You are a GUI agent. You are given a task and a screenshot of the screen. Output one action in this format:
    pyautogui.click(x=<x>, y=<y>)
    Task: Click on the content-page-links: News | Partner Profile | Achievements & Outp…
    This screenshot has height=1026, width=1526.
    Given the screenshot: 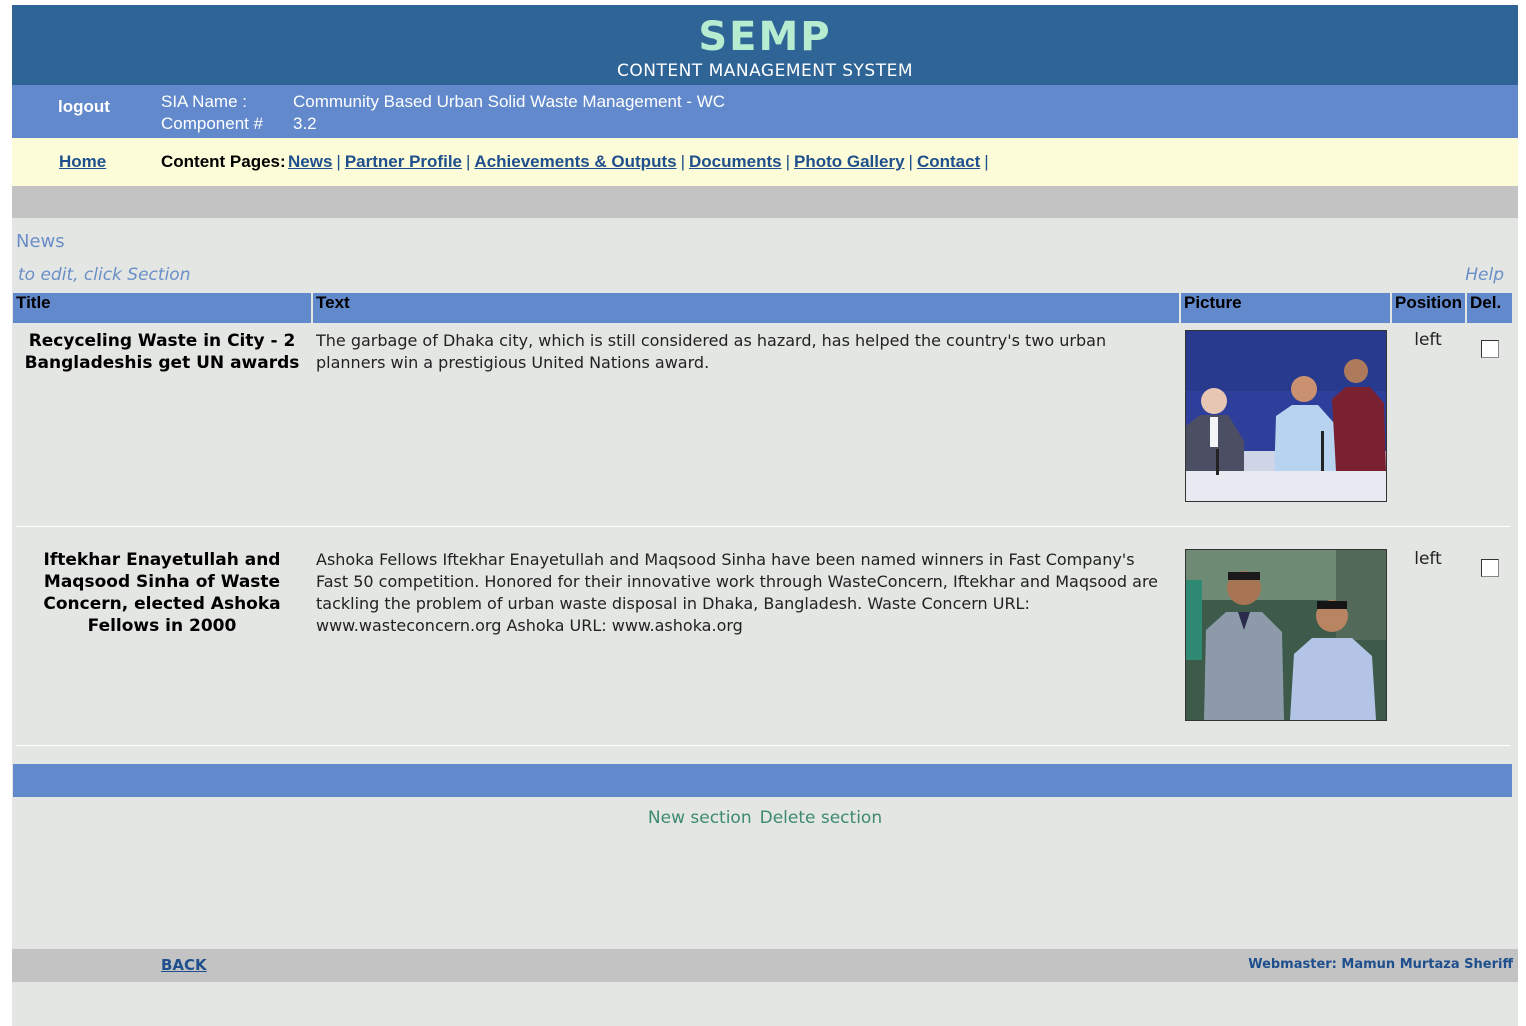 What is the action you would take?
    pyautogui.click(x=640, y=162)
    